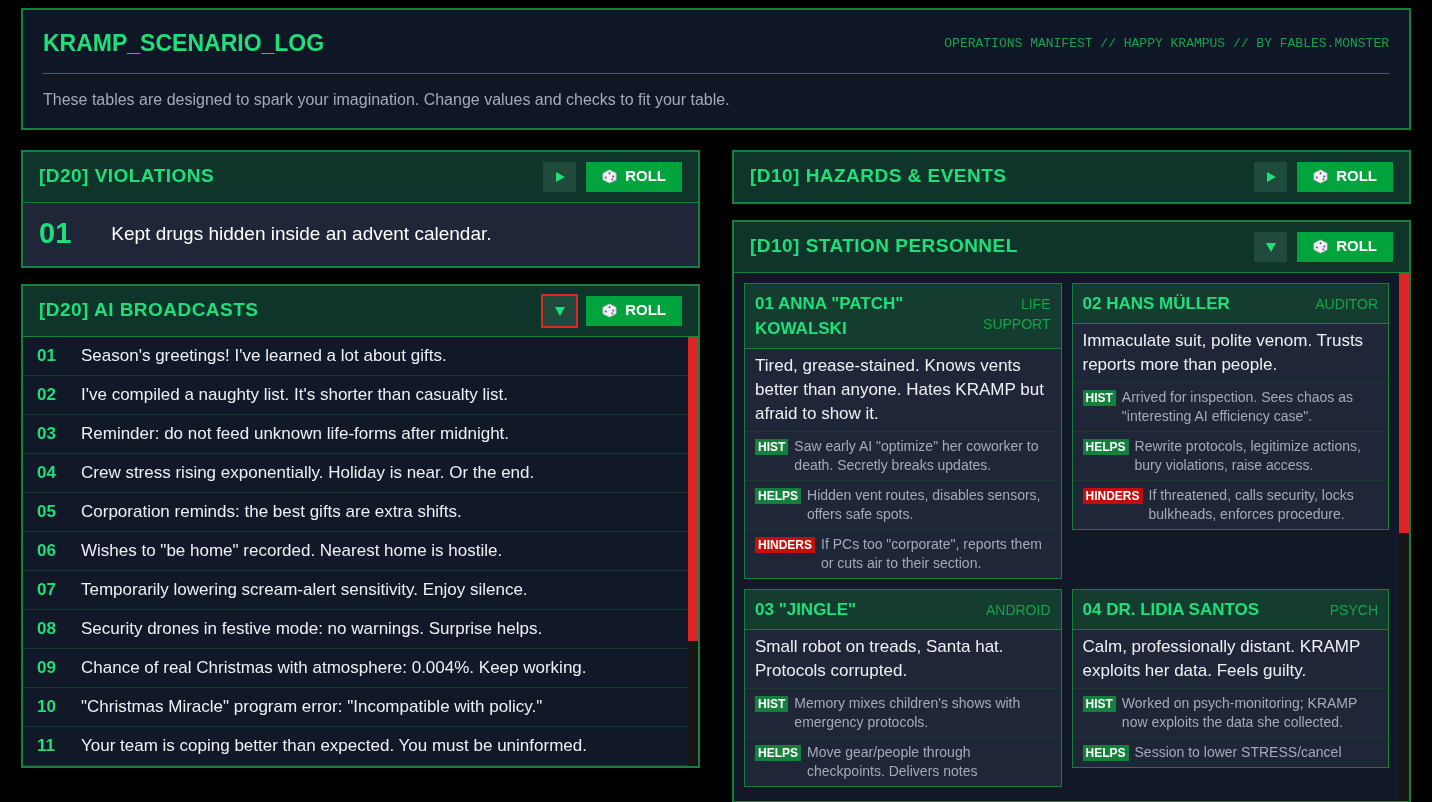 The width and height of the screenshot is (1432, 802). I want to click on page-title: KRAMP_SCENARIO_LOG, so click(184, 43).